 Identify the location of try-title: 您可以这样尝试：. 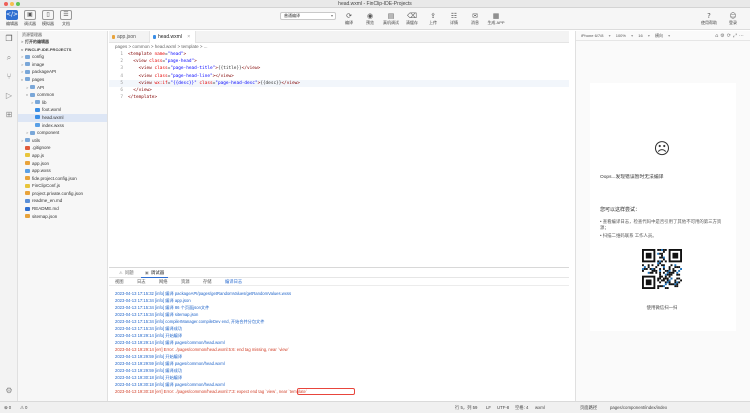
(620, 210).